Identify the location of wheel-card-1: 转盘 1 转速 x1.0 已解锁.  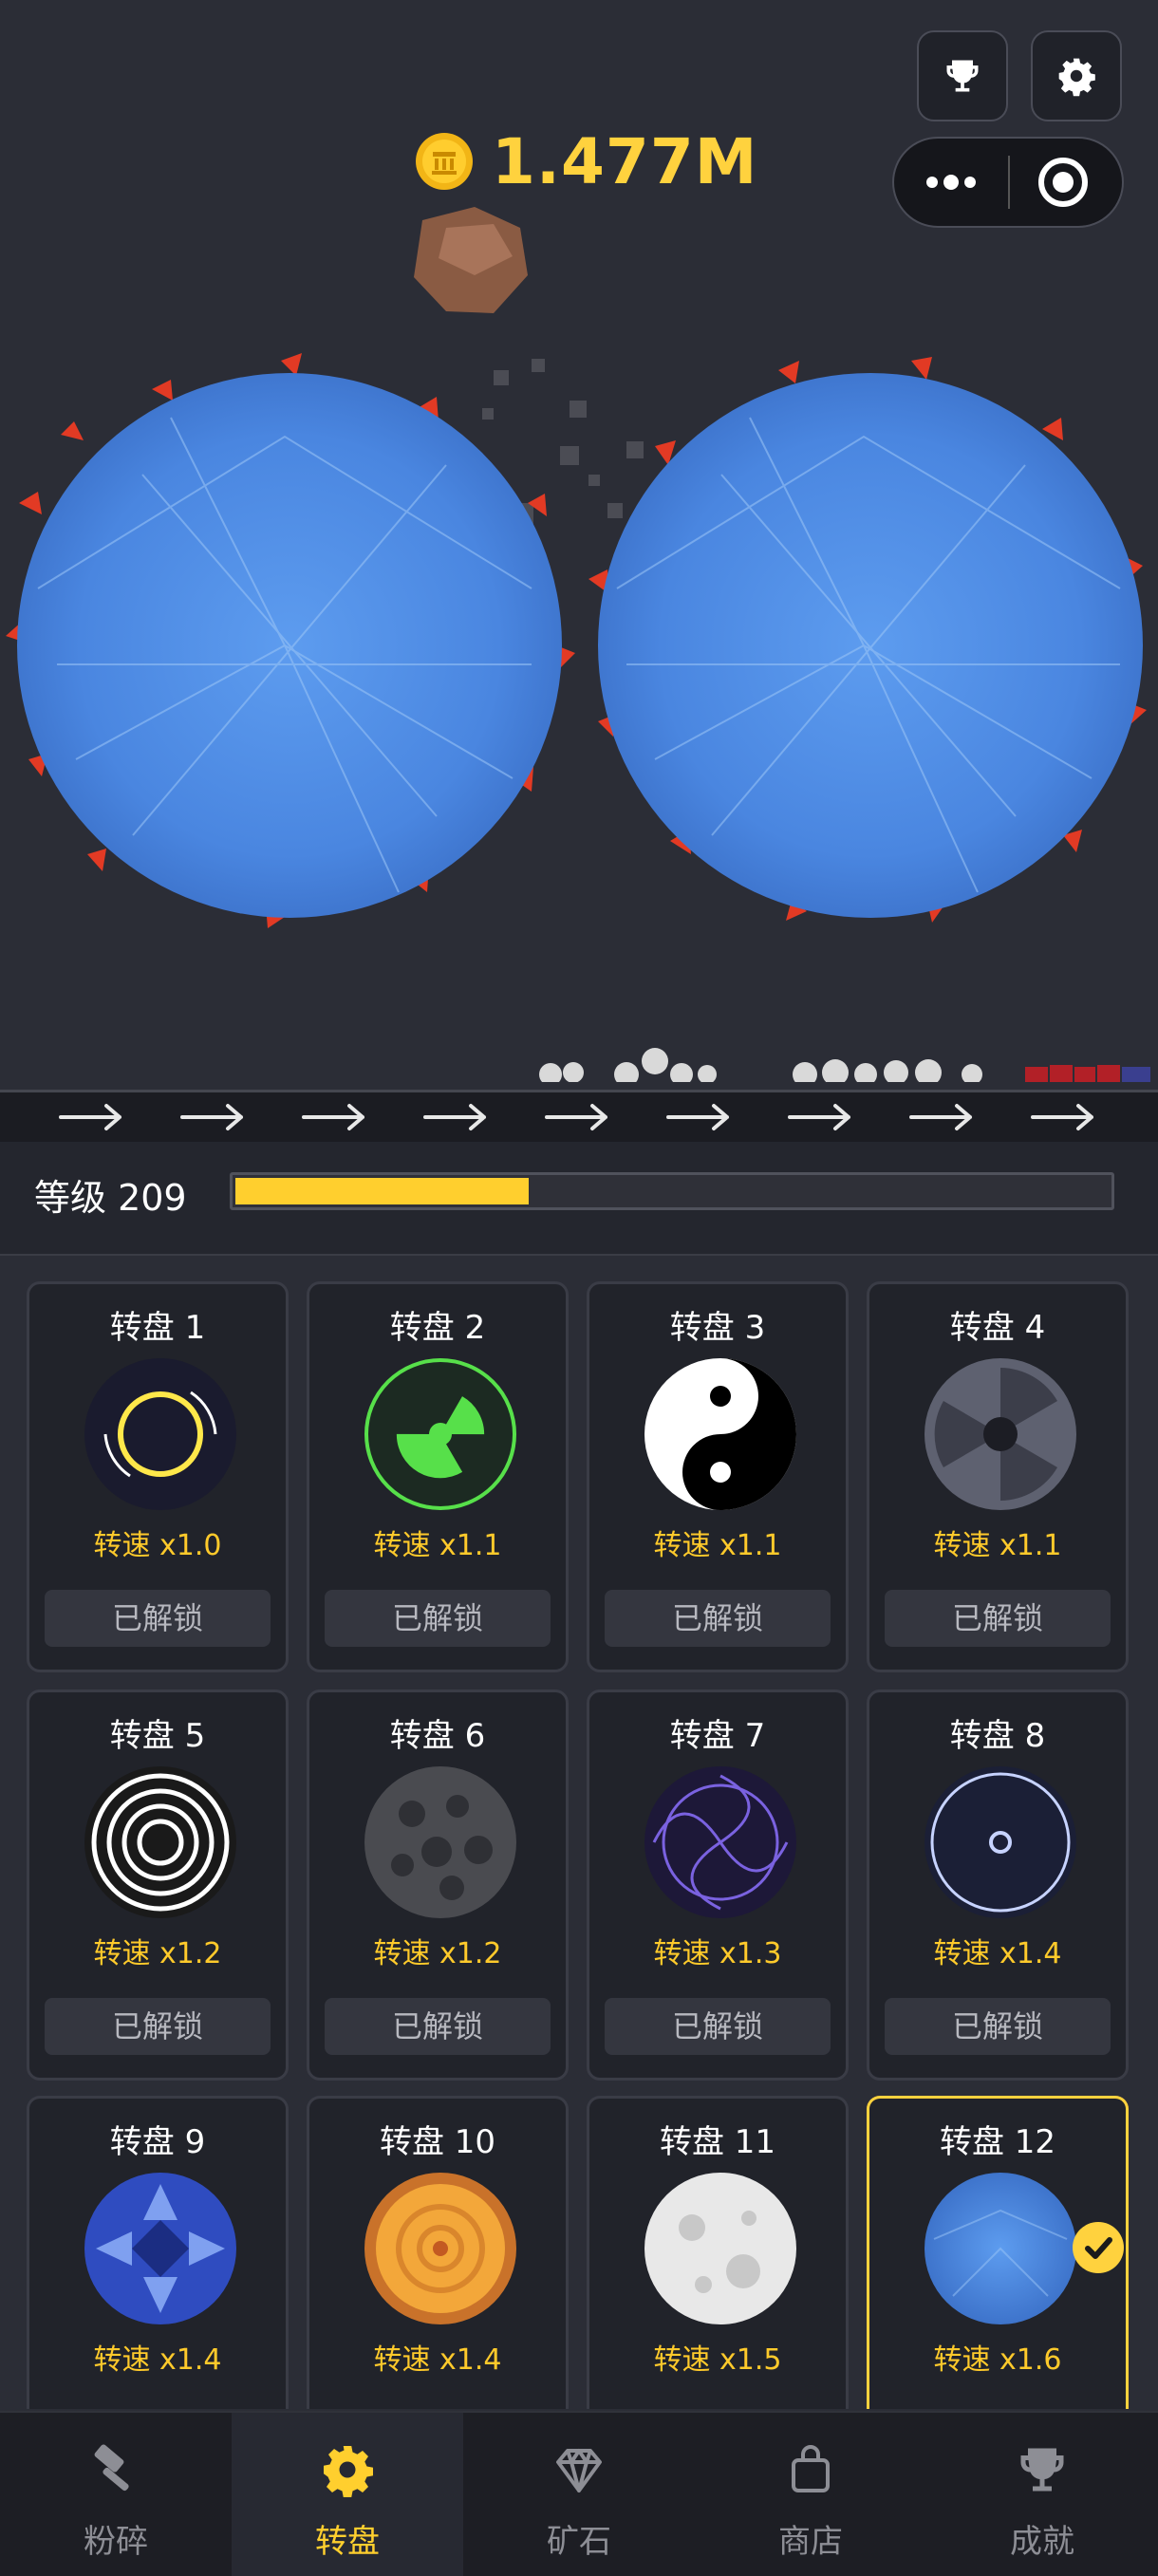
(158, 1476).